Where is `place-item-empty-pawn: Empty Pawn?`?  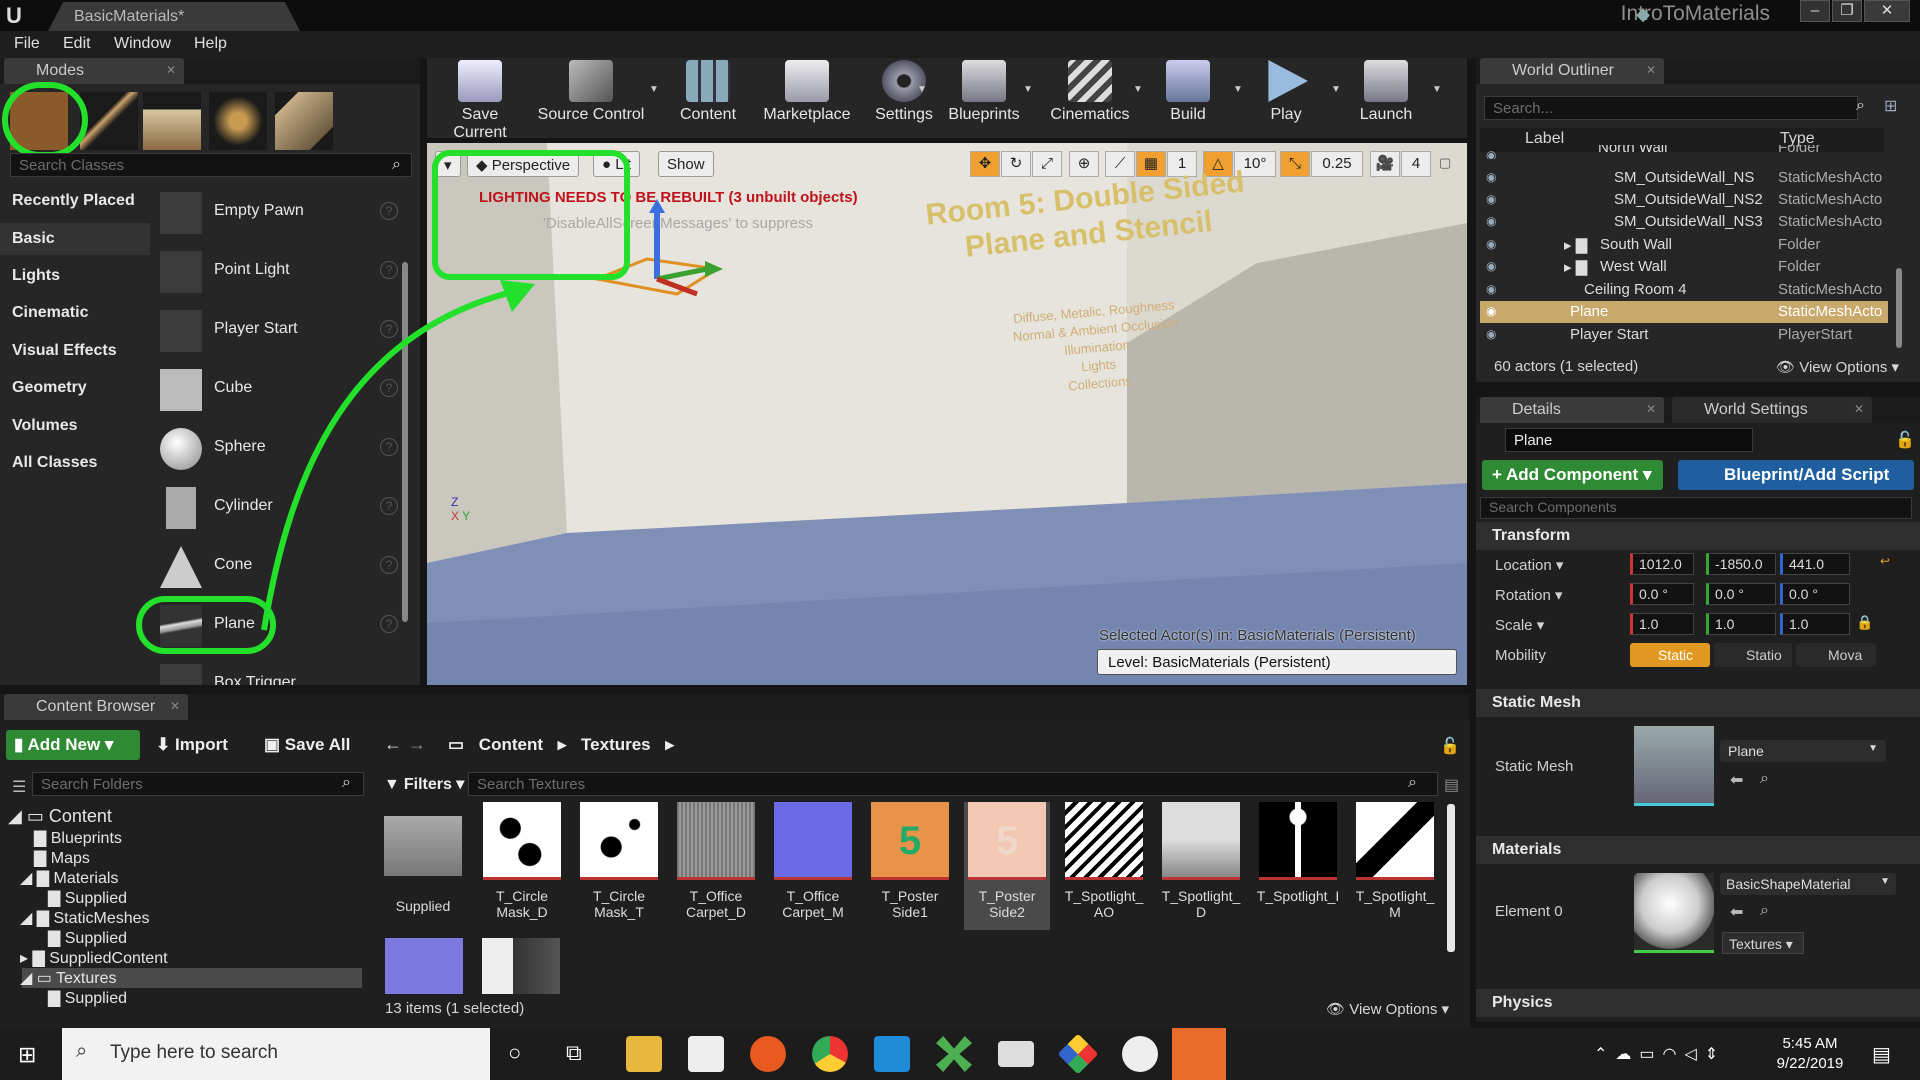 place-item-empty-pawn: Empty Pawn? is located at coordinates (279, 212).